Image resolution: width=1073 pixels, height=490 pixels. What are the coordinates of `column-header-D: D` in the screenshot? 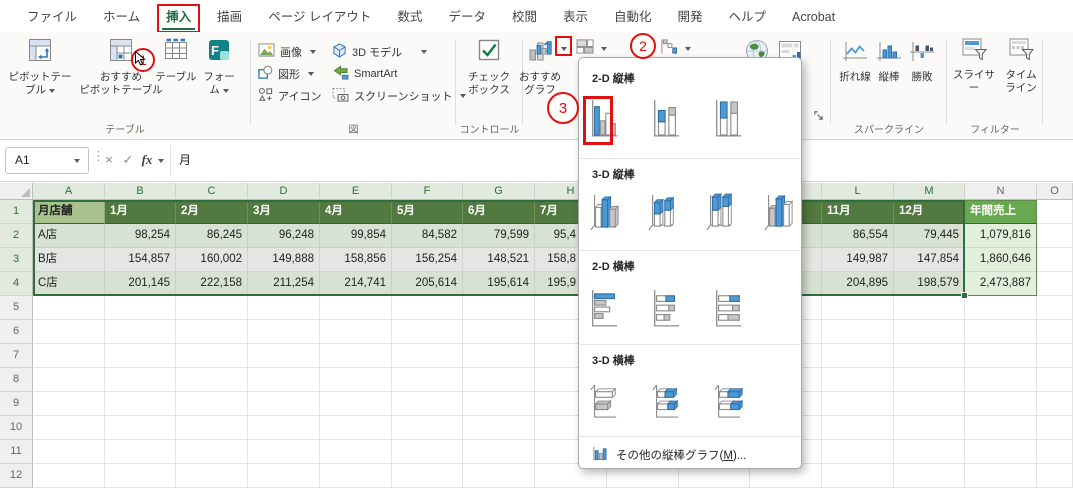 It's located at (284, 191).